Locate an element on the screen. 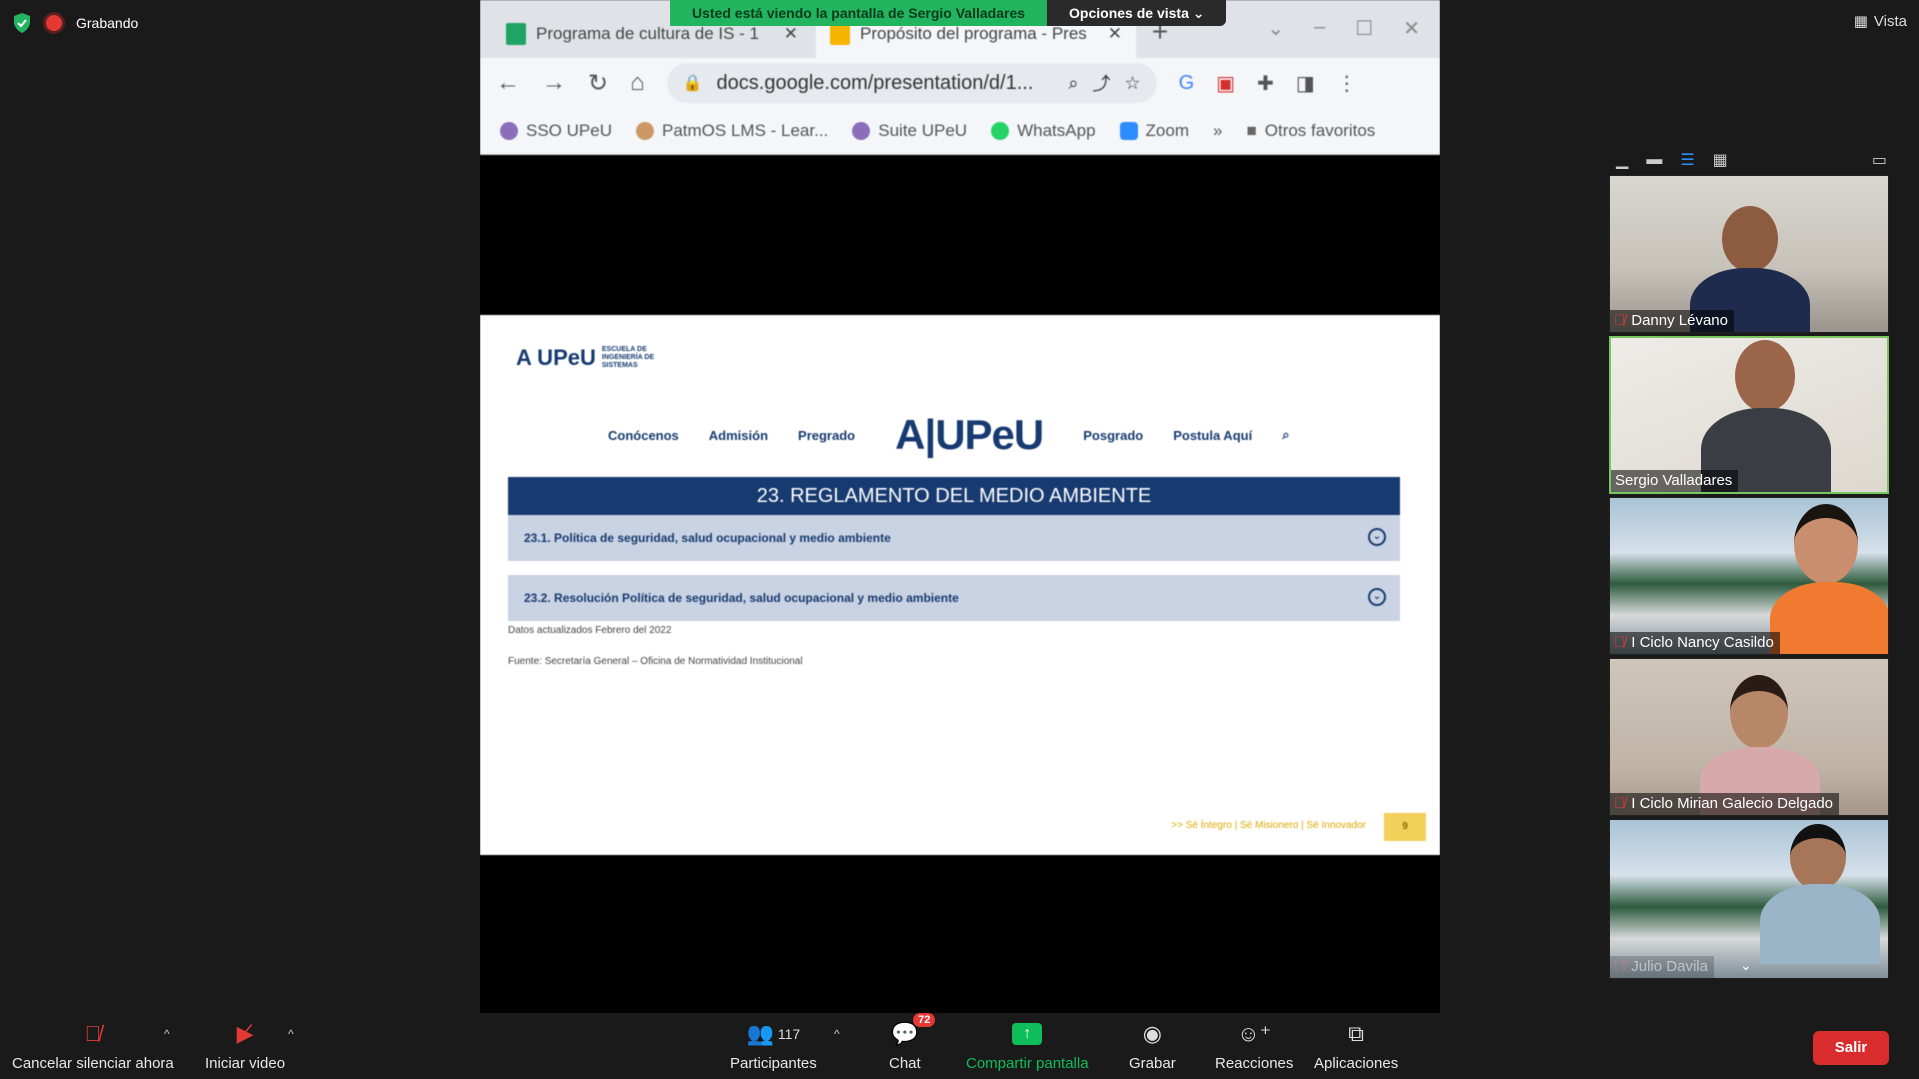 The image size is (1919, 1079). gallery-view-icon: ▦ is located at coordinates (1720, 160).